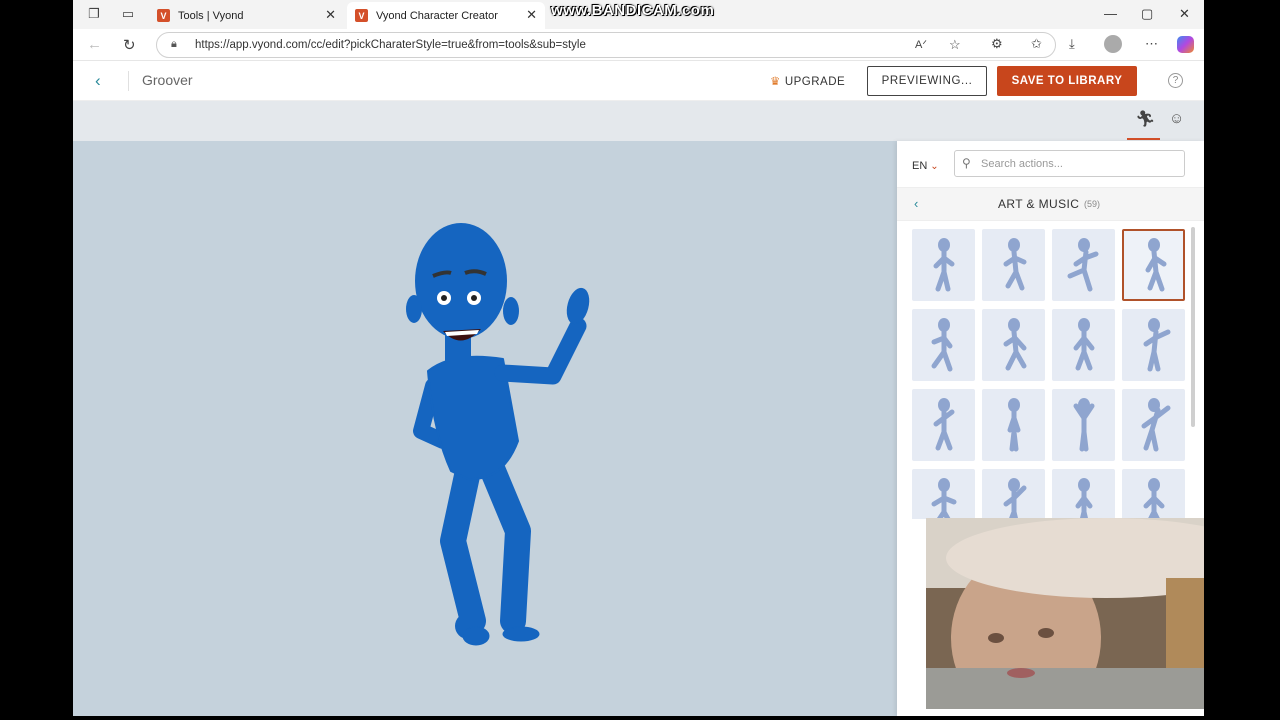  Describe the element at coordinates (1151, 44) in the screenshot. I see `more-menu-icon: ⋯` at that location.